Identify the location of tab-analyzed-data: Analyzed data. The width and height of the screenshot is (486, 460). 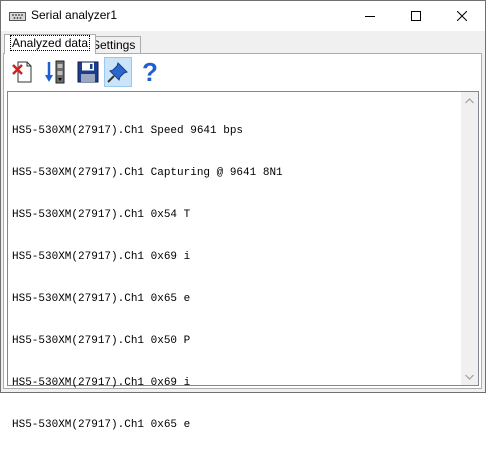
(50, 44).